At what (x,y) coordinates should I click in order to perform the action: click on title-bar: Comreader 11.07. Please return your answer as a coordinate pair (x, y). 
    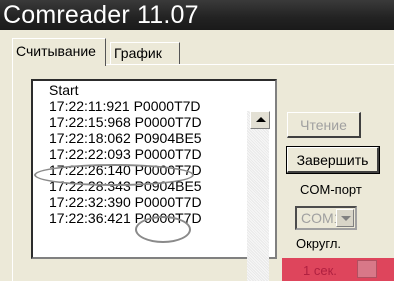
    Looking at the image, I should click on (197, 15).